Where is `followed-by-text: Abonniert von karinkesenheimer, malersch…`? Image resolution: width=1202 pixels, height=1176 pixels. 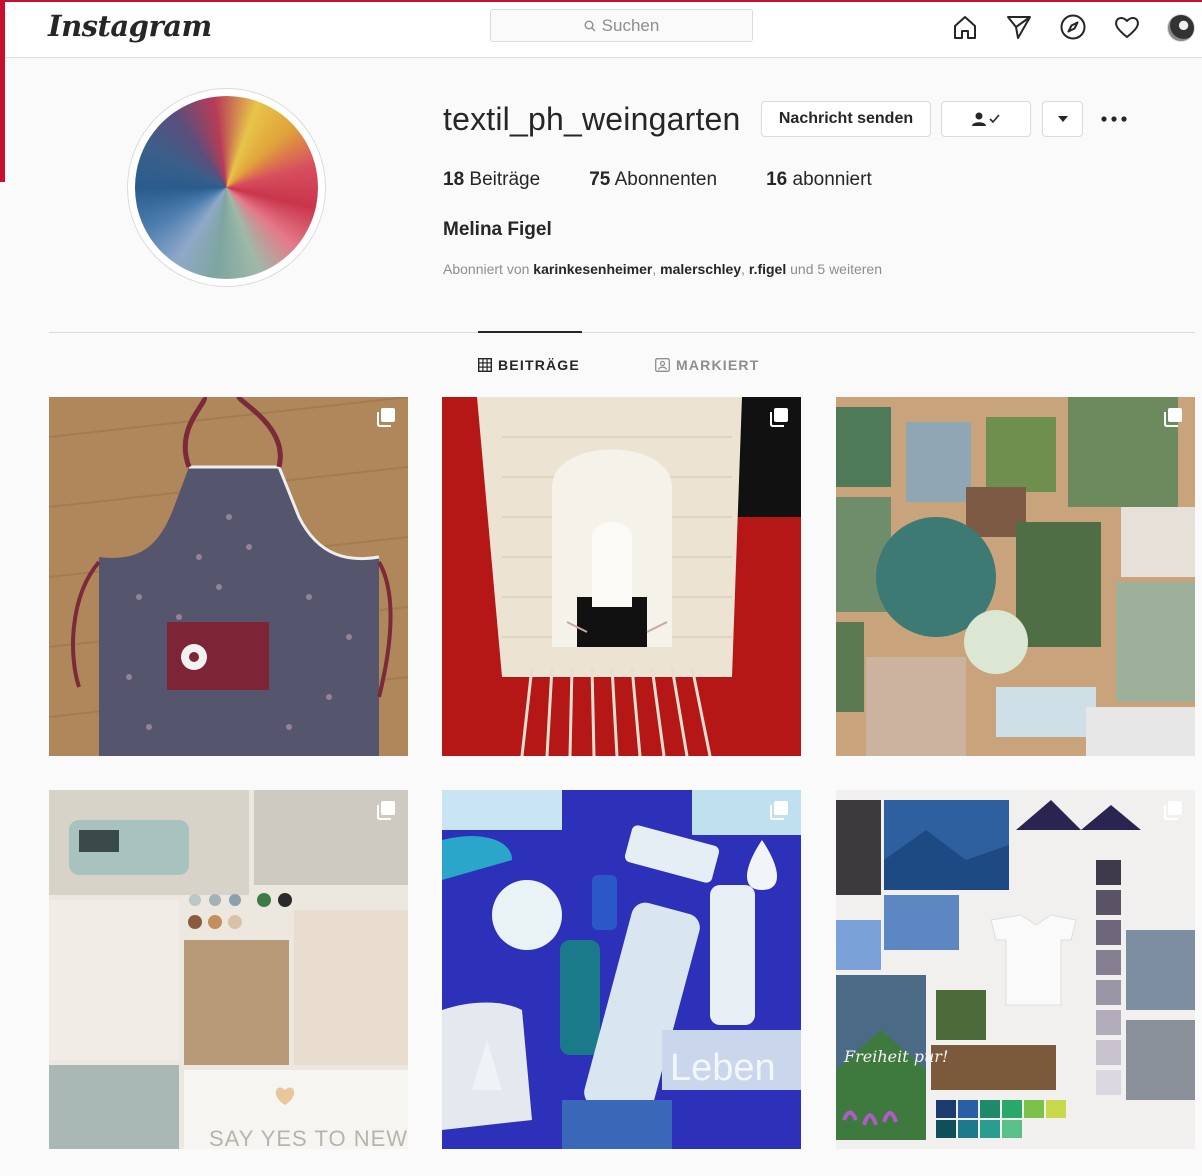 followed-by-text: Abonniert von karinkesenheimer, malersch… is located at coordinates (662, 269).